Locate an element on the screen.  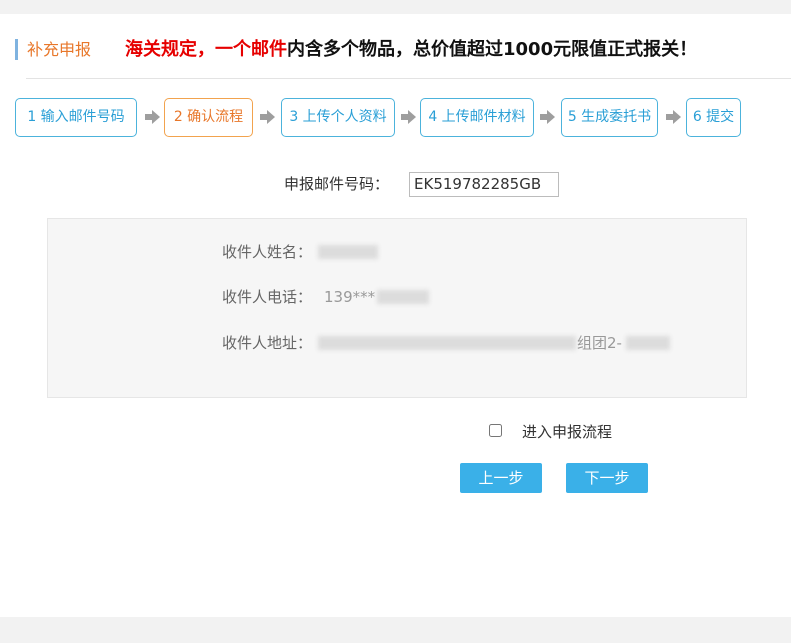
next-step-button: 下一步 is located at coordinates (607, 478).